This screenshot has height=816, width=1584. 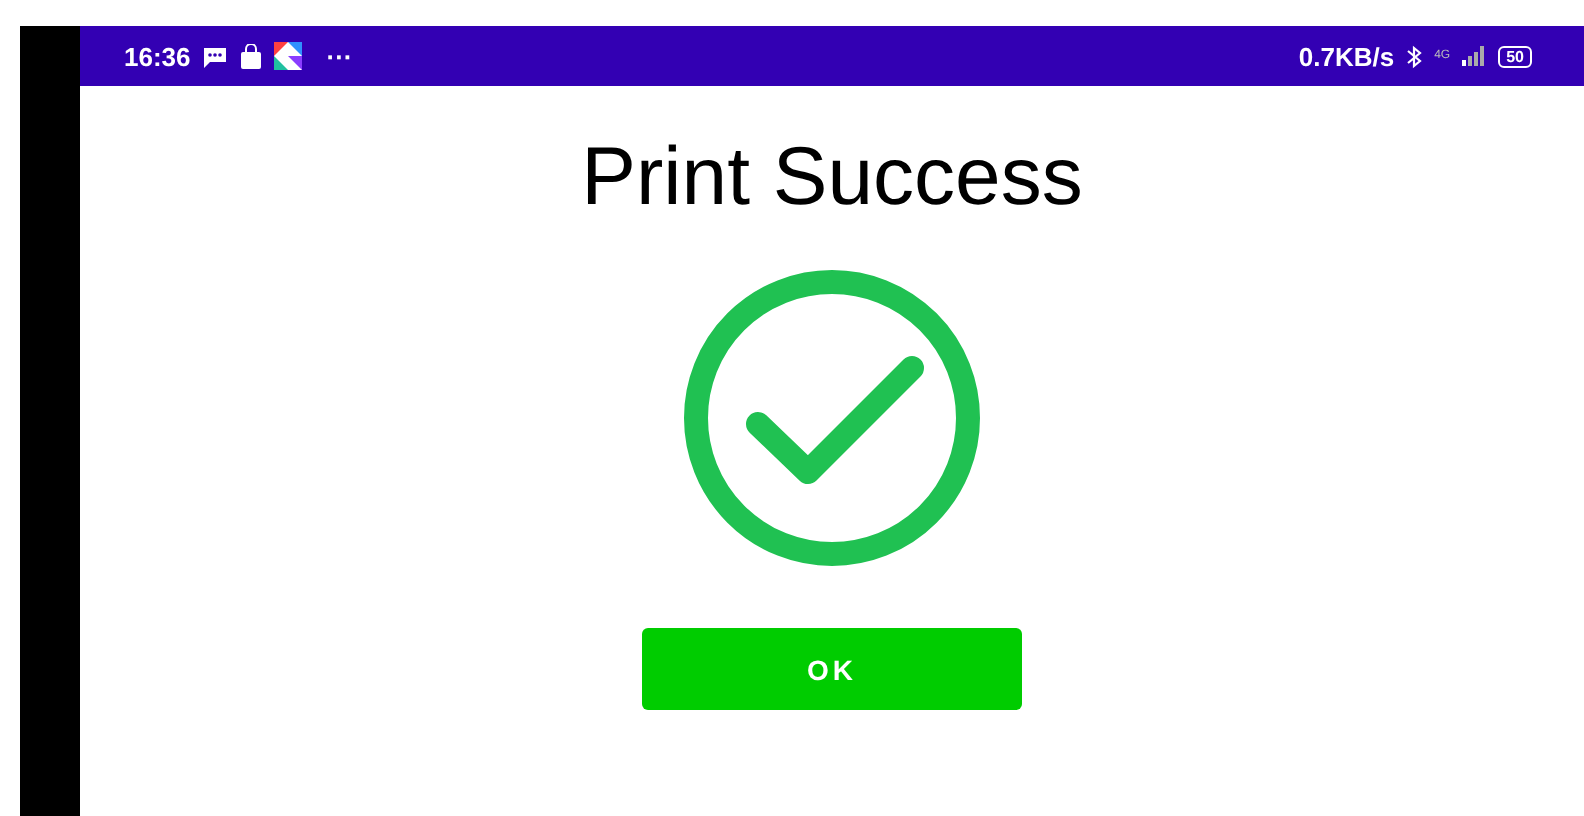 What do you see at coordinates (215, 56) in the screenshot?
I see `chat-icon` at bounding box center [215, 56].